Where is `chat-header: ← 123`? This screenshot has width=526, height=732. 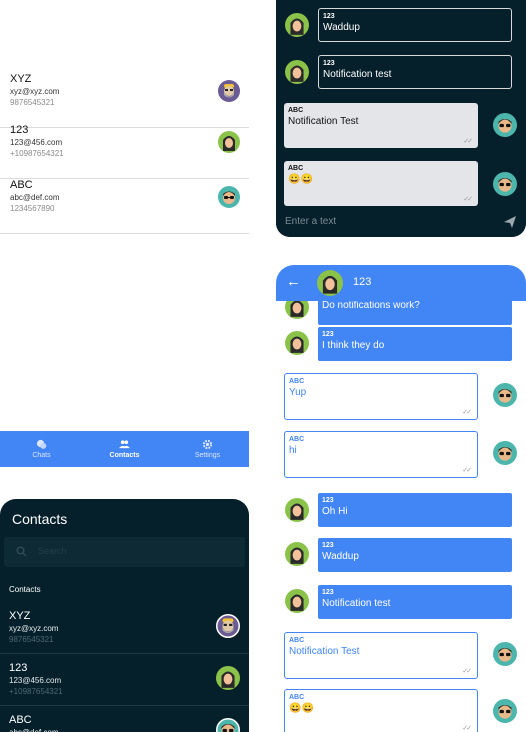
chat-header: ← 123 is located at coordinates (401, 283).